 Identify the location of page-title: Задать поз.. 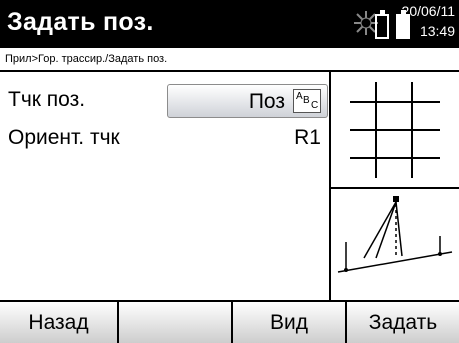
(80, 22).